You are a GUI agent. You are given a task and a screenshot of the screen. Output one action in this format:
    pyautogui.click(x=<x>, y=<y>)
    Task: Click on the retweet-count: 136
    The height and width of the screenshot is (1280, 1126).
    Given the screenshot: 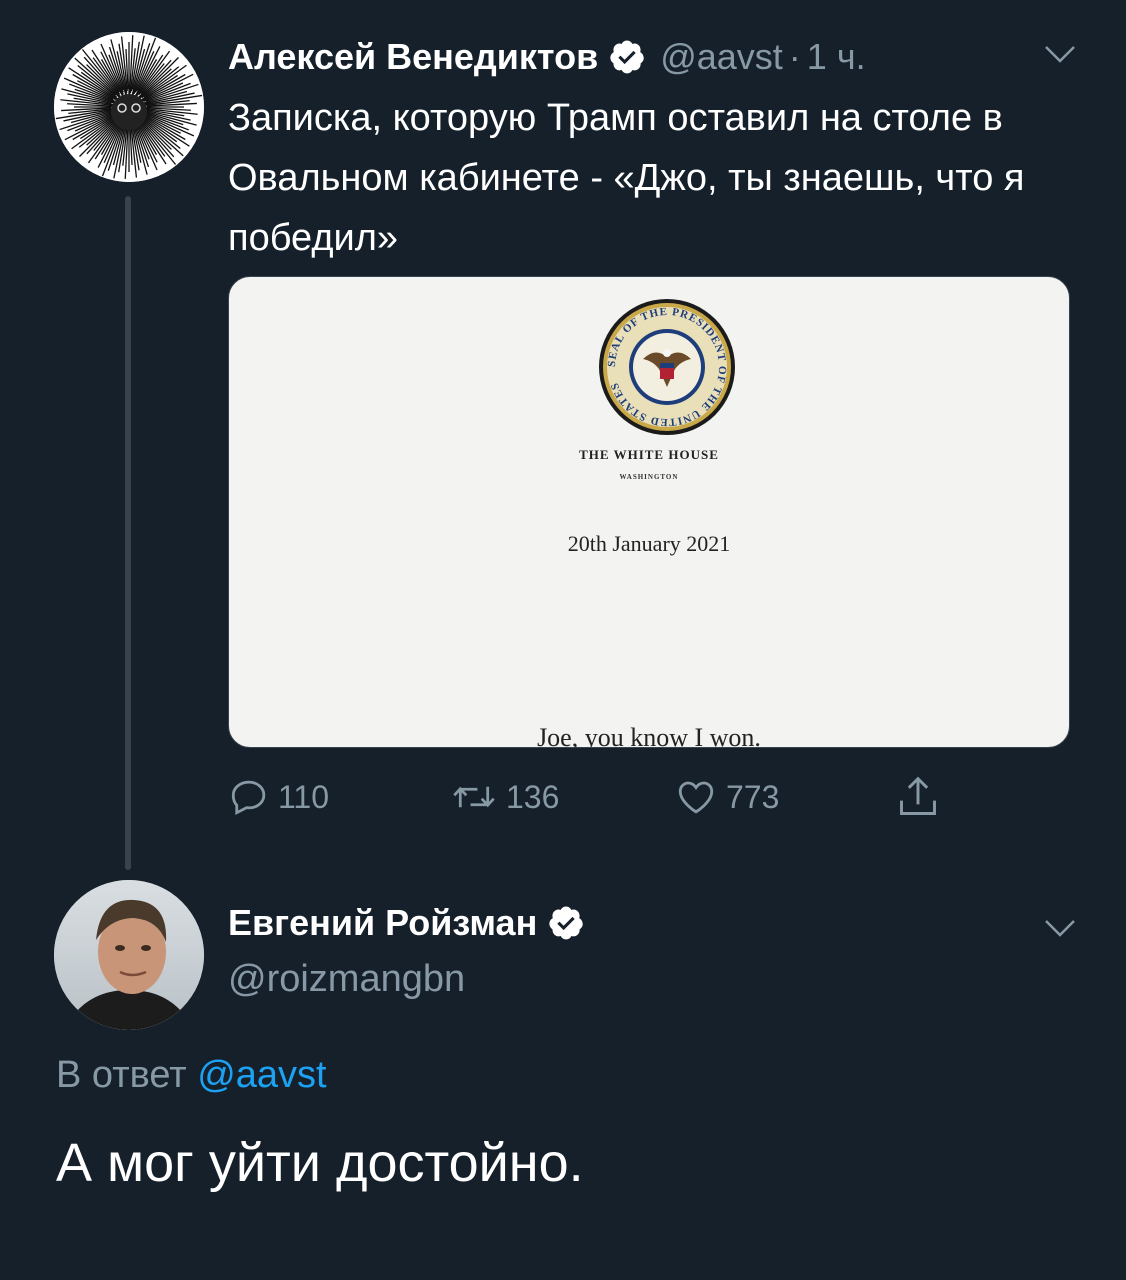 What is the action you would take?
    pyautogui.click(x=533, y=796)
    